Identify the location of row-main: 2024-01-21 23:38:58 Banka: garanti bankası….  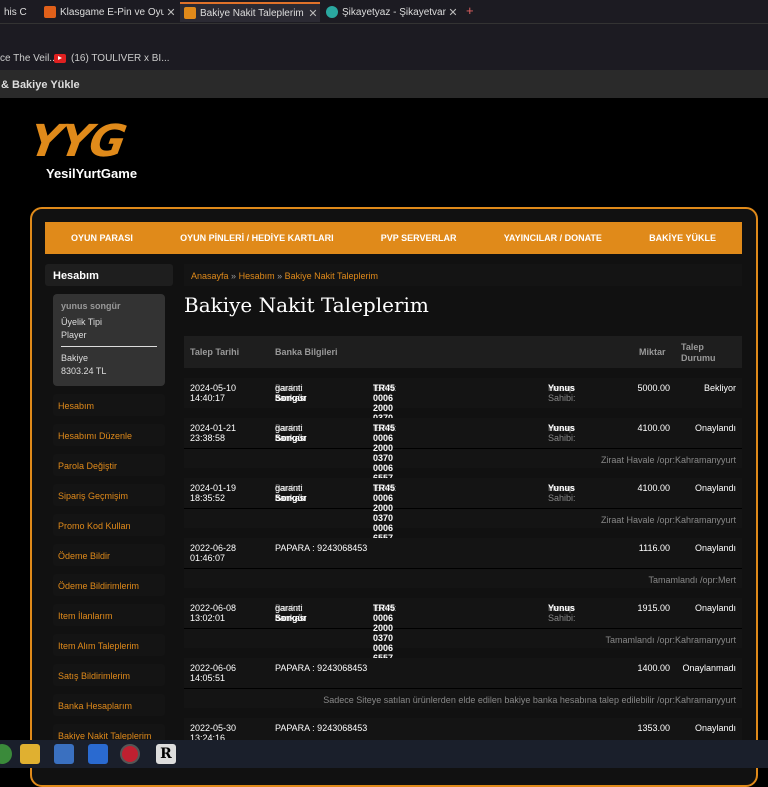
(463, 455).